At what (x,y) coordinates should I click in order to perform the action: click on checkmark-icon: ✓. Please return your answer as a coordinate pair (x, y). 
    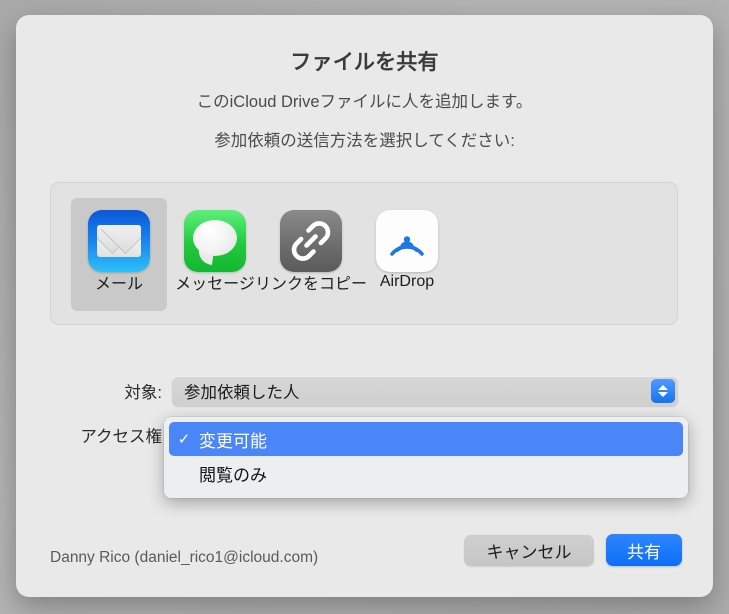
    Looking at the image, I should click on (184, 439).